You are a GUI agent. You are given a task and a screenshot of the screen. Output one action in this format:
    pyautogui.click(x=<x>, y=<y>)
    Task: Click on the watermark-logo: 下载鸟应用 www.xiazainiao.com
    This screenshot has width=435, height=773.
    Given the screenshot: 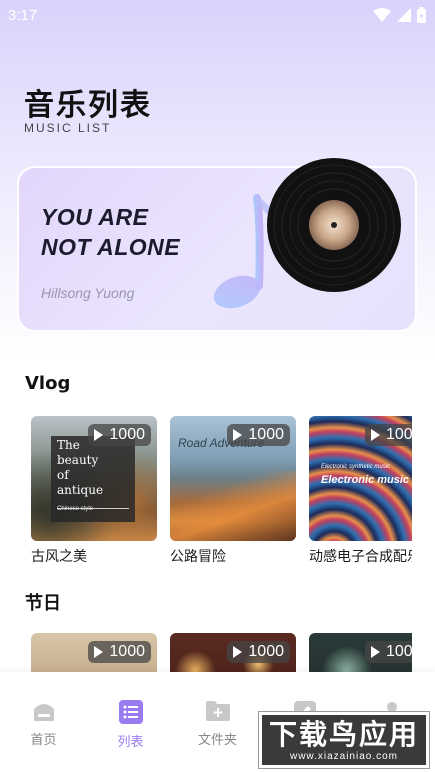 What is the action you would take?
    pyautogui.click(x=344, y=740)
    